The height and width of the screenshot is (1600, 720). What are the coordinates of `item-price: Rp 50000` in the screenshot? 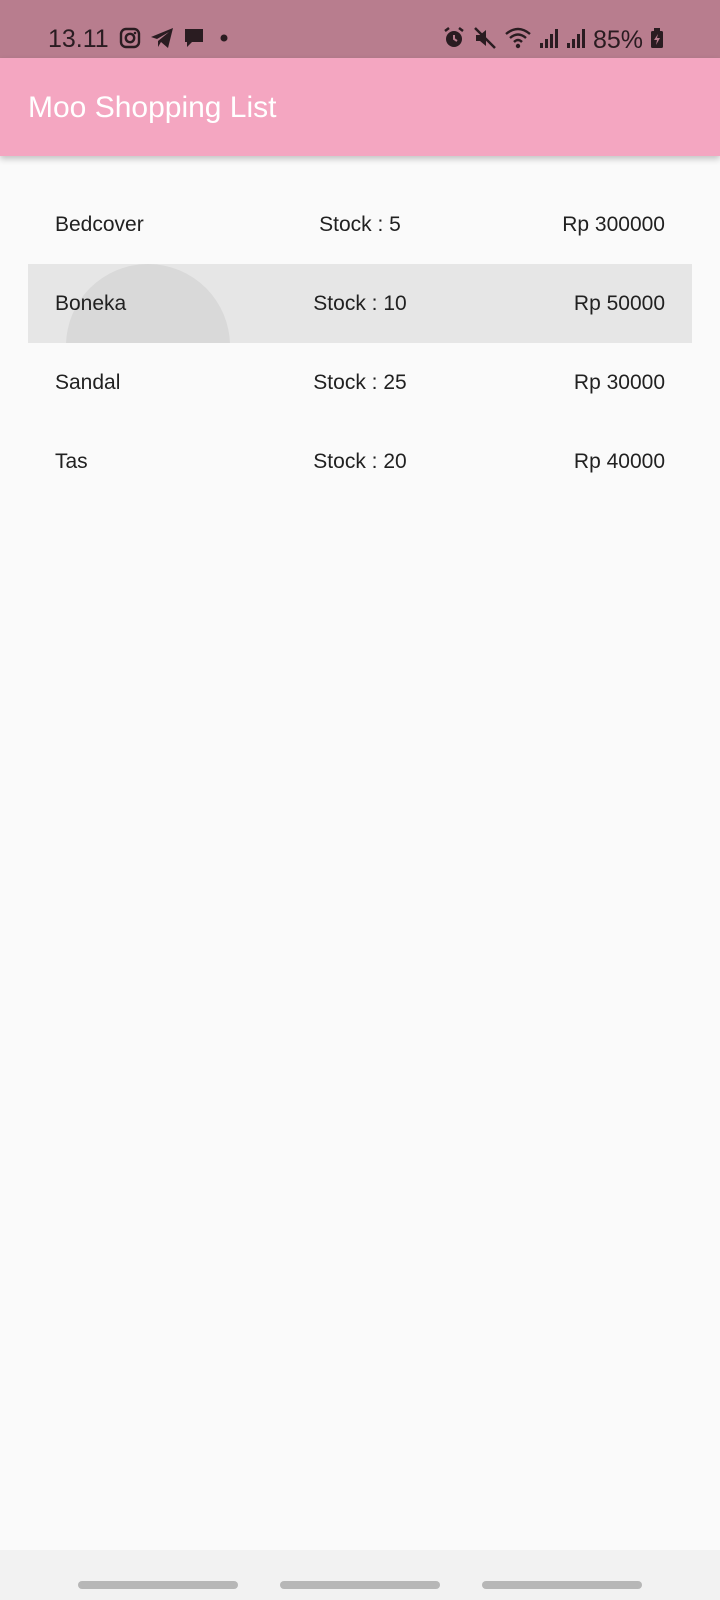 It's located at (619, 303).